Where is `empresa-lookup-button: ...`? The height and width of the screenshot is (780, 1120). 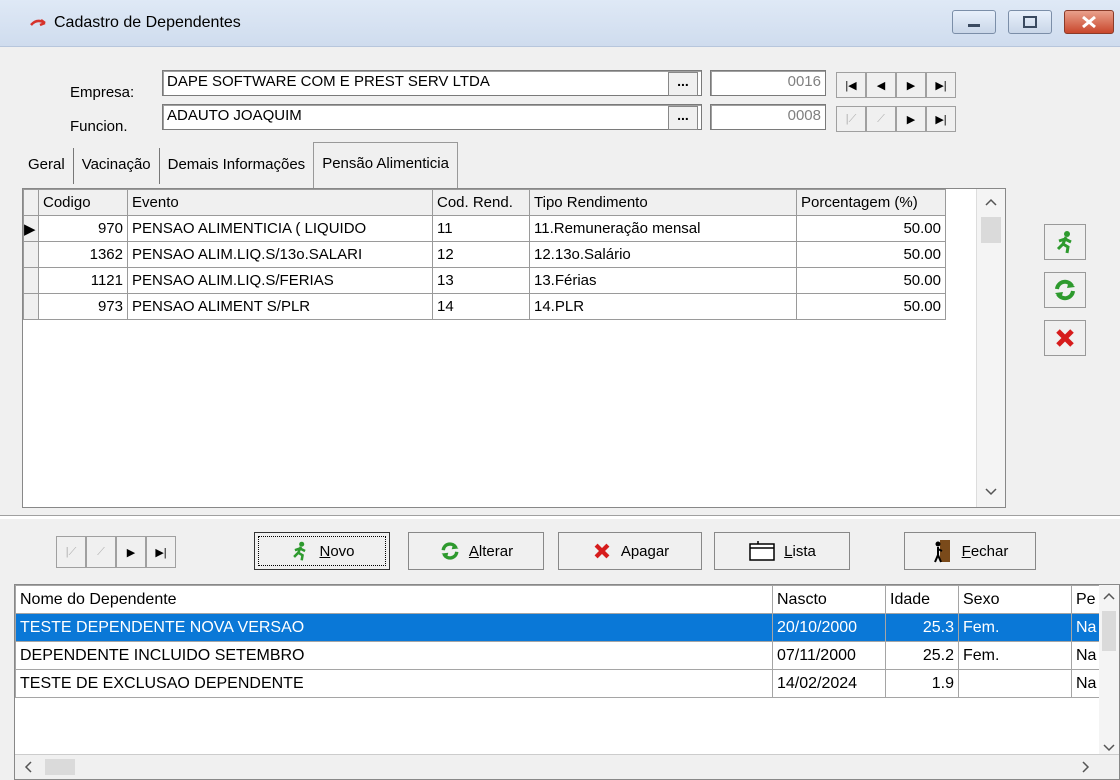 empresa-lookup-button: ... is located at coordinates (683, 84).